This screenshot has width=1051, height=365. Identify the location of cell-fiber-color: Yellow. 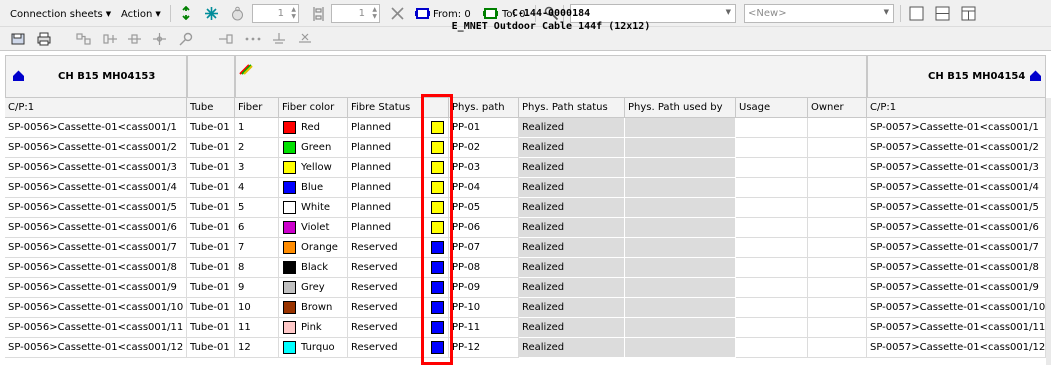
(313, 168).